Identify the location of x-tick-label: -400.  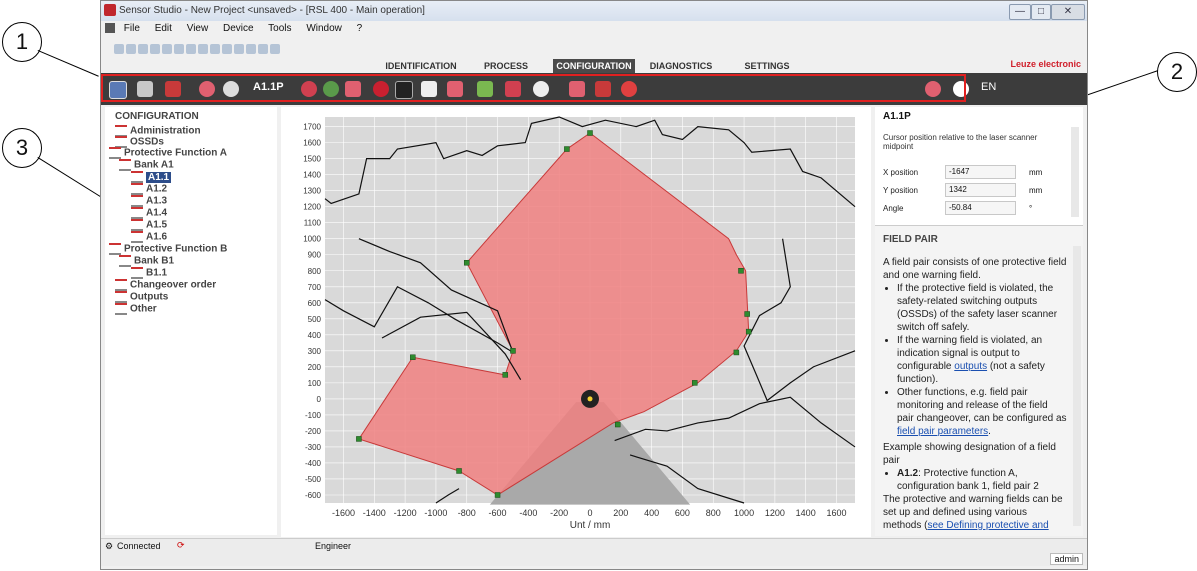
(528, 513).